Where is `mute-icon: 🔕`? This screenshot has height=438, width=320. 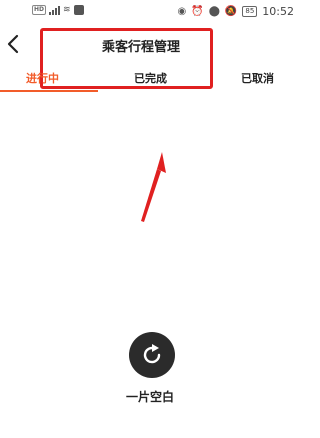 mute-icon: 🔕 is located at coordinates (231, 11).